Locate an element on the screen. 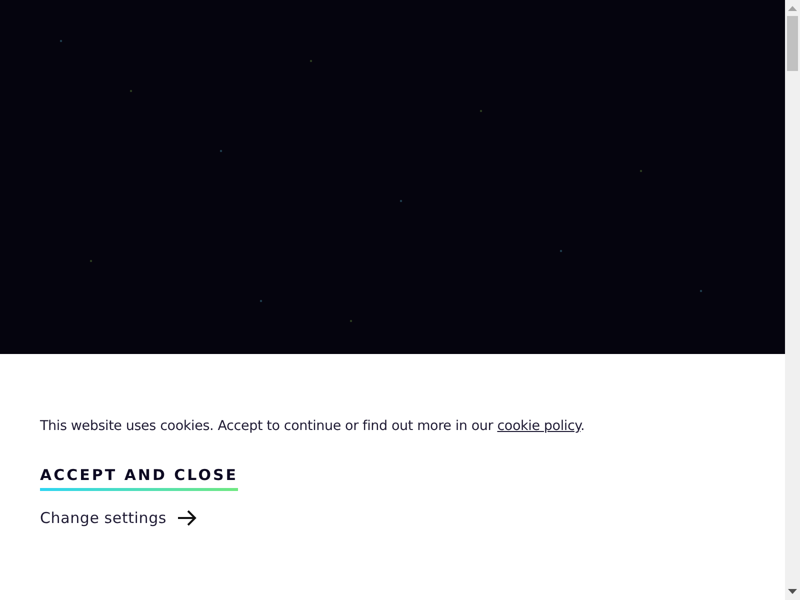 This screenshot has width=800, height=600. arrow-right-icon is located at coordinates (186, 518).